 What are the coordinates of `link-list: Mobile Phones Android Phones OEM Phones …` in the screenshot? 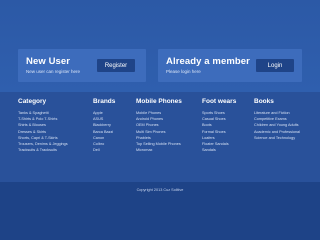 It's located at (159, 131).